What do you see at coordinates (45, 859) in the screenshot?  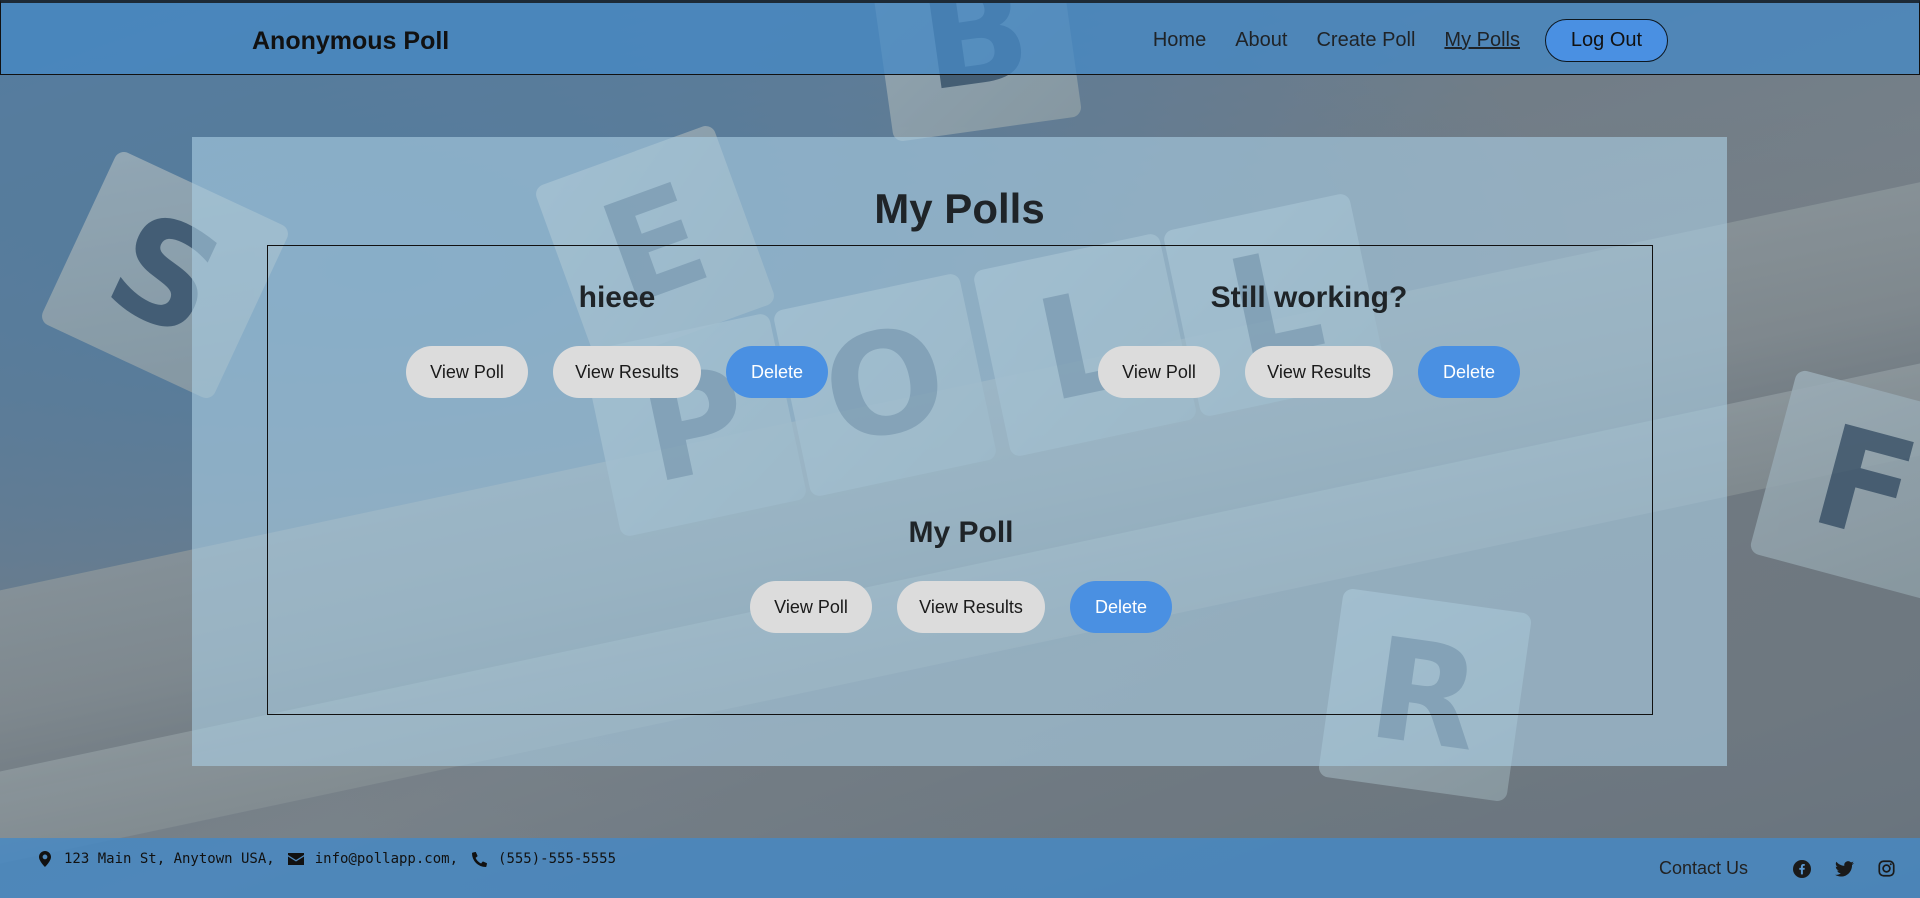 I see `location-pin-icon` at bounding box center [45, 859].